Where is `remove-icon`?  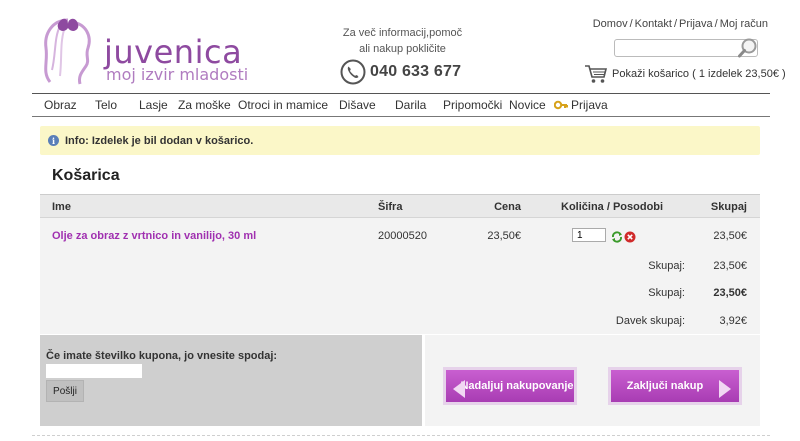 remove-icon is located at coordinates (630, 237).